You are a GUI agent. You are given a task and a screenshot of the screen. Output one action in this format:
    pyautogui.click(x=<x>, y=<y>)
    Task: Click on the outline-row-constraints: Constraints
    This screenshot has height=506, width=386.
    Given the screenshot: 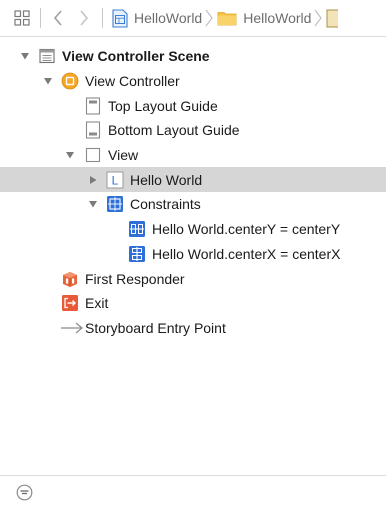 What is the action you would take?
    pyautogui.click(x=193, y=204)
    